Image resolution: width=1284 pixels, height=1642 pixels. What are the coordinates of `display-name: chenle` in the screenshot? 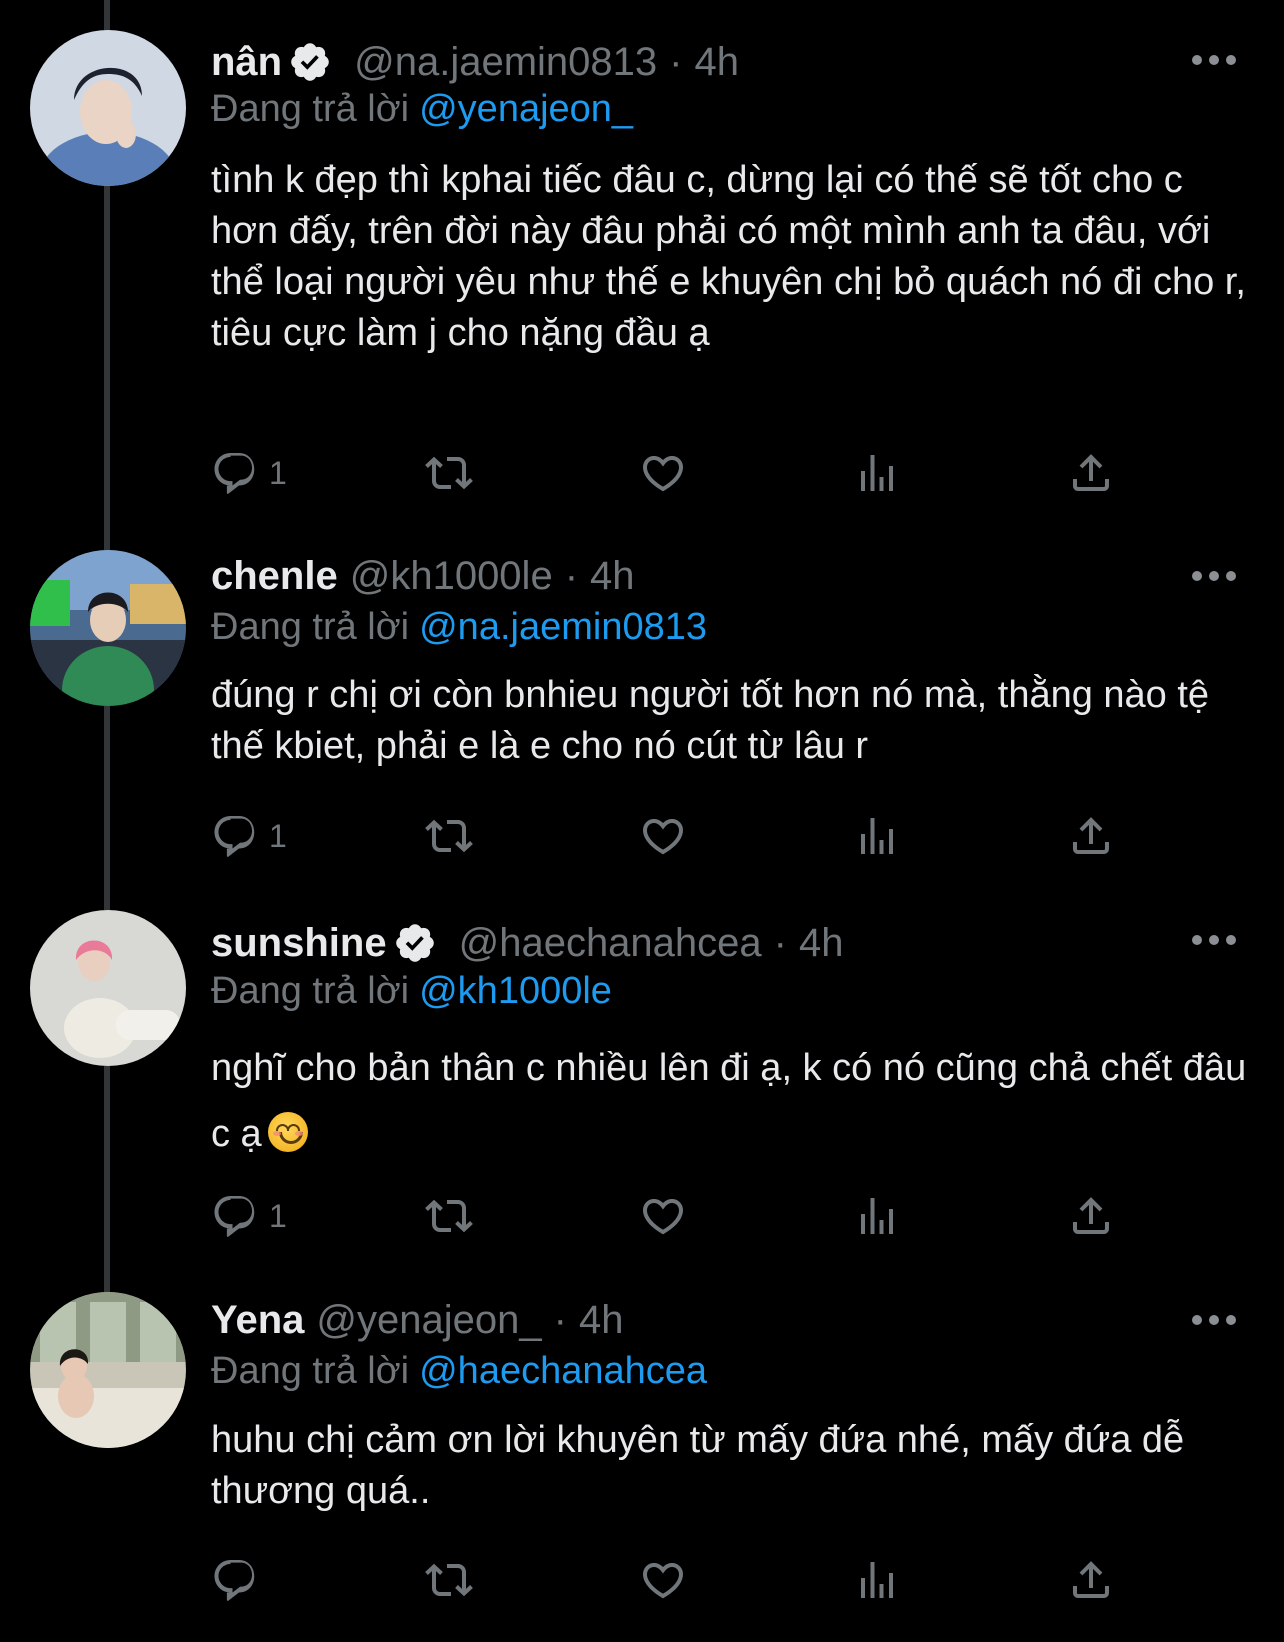 It's located at (274, 576).